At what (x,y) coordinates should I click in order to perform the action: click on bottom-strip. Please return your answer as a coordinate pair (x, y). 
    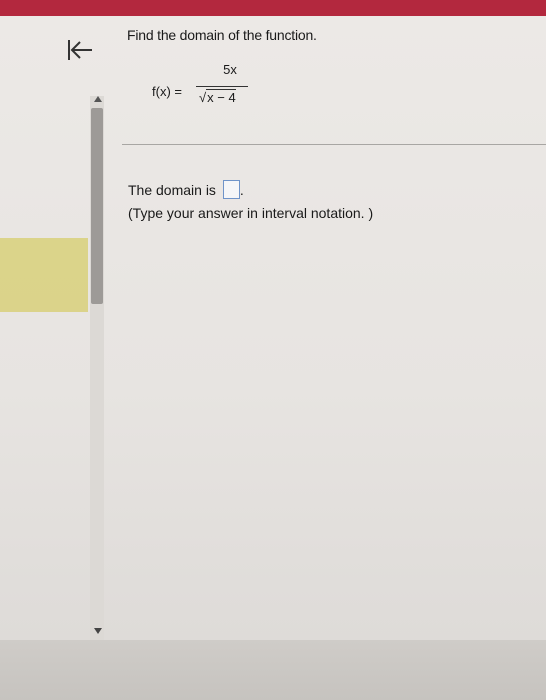
    Looking at the image, I should click on (273, 670).